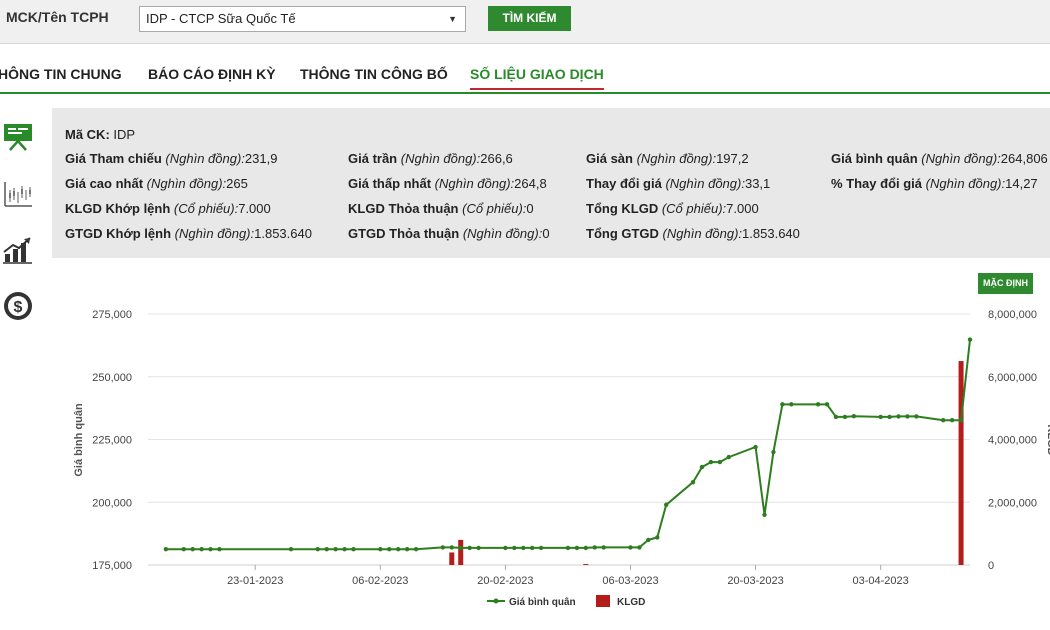 The image size is (1050, 630). I want to click on info-label: Giá bình quân, so click(876, 158).